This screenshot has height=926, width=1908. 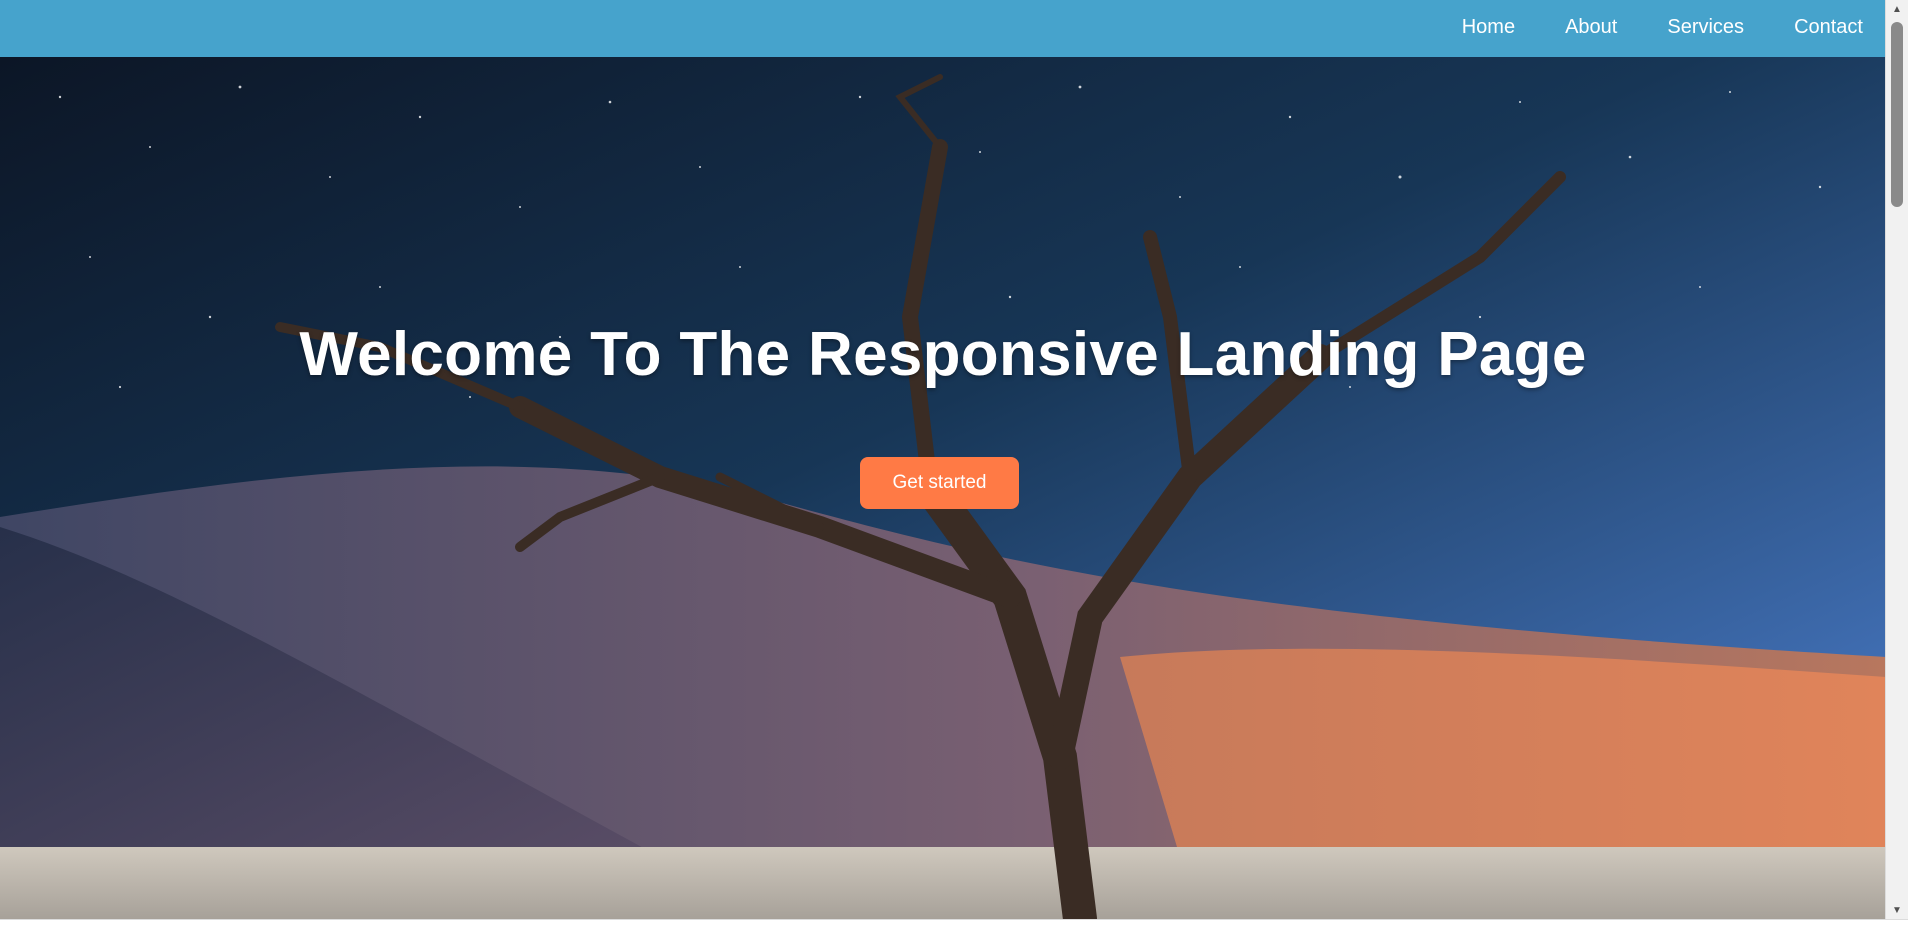 I want to click on top-navbar: Home About Services Contact, so click(x=943, y=28).